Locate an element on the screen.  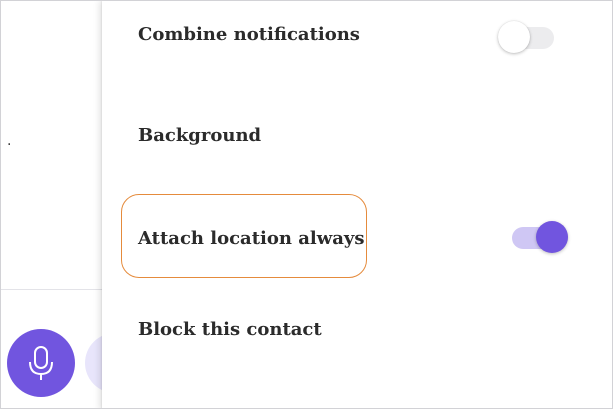
divider is located at coordinates (56, 289).